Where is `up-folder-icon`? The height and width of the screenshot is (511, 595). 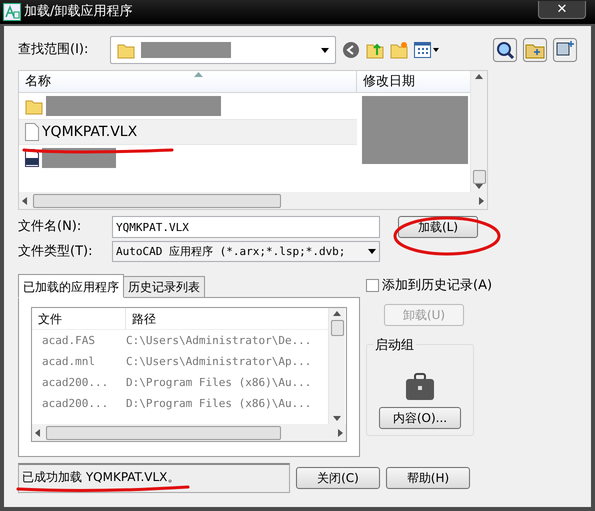 up-folder-icon is located at coordinates (375, 50).